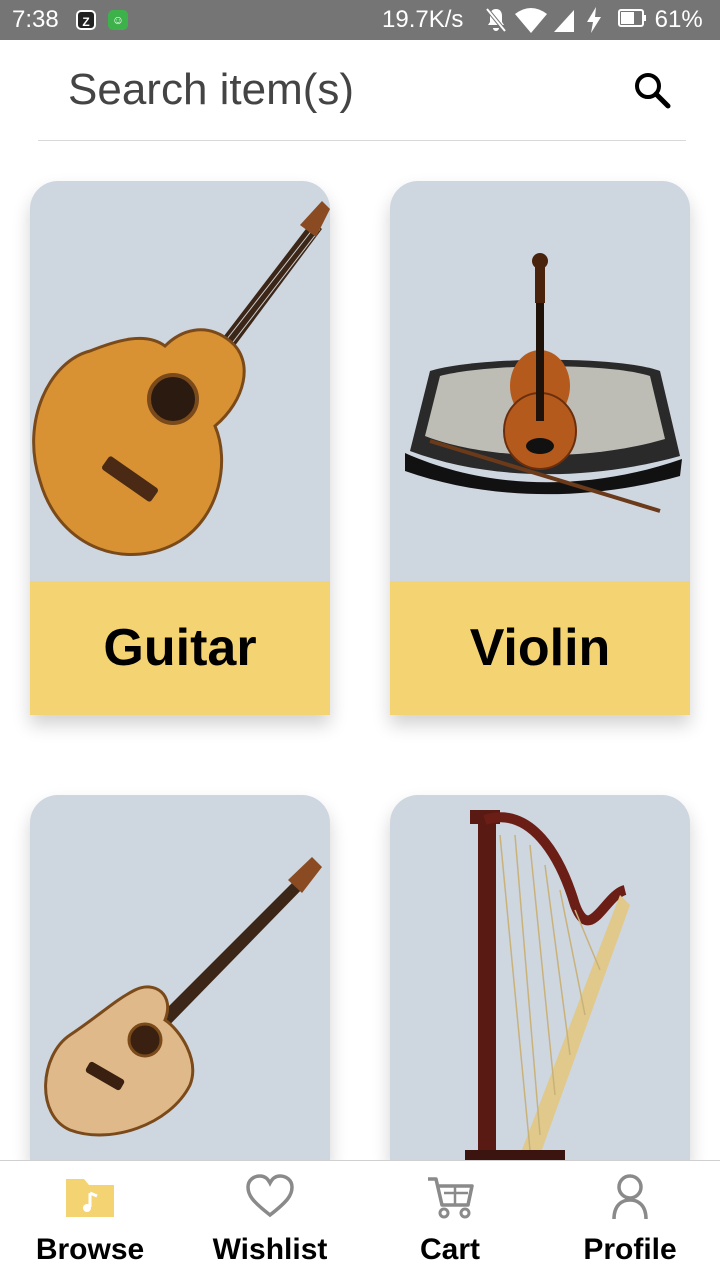 This screenshot has height=1280, width=720. Describe the element at coordinates (181, 378) in the screenshot. I see `guitar-image` at that location.